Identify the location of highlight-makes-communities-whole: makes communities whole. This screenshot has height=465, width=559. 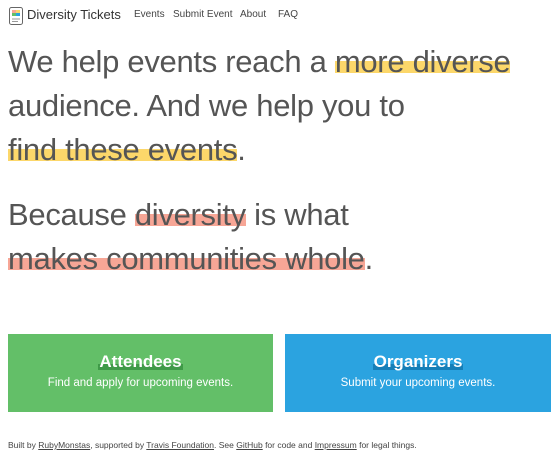
(186, 258).